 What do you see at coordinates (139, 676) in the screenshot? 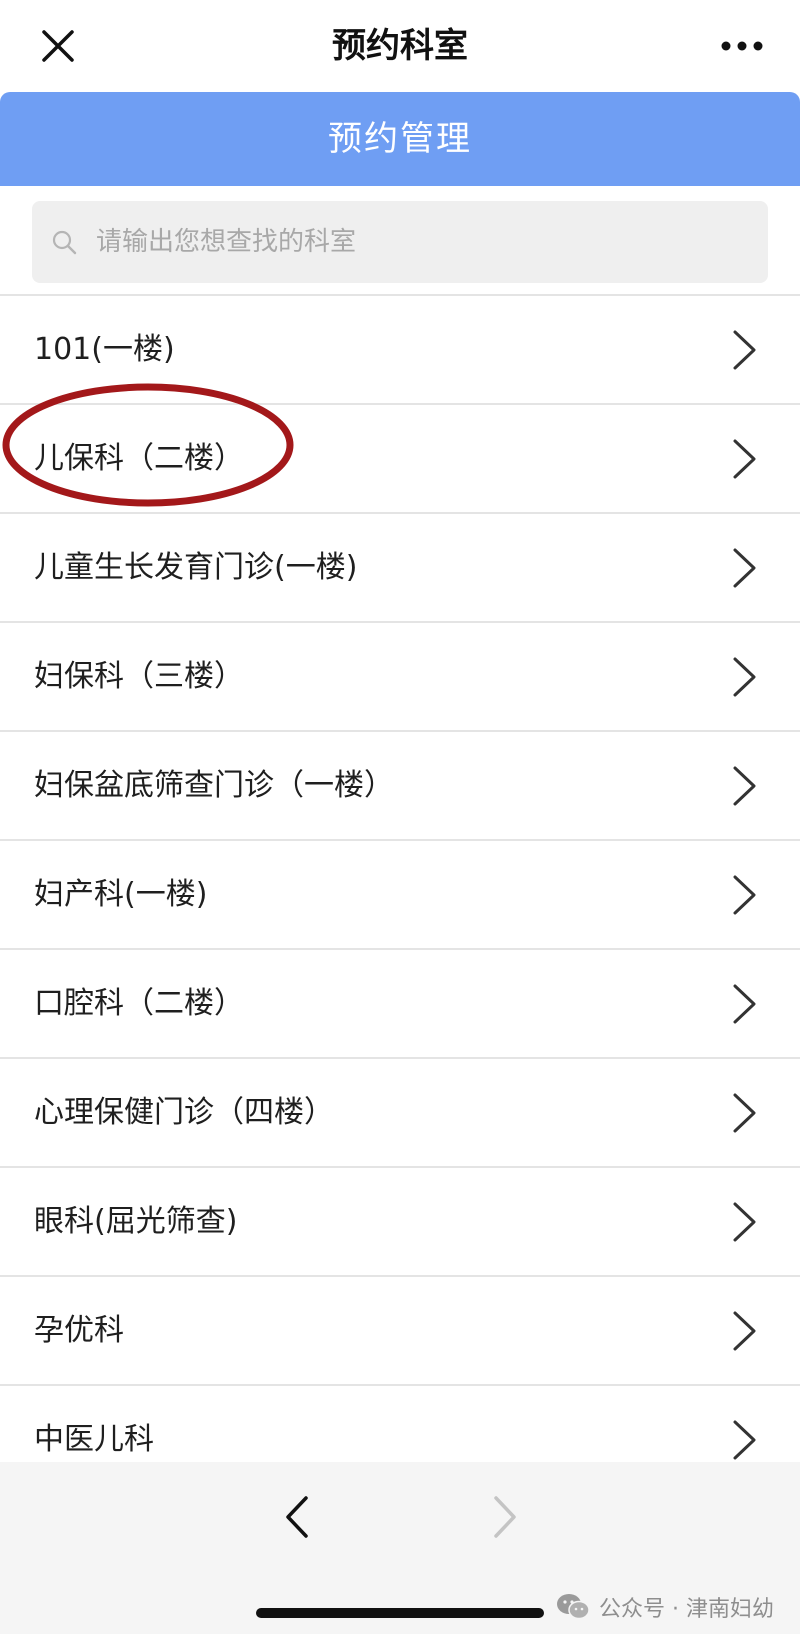
I see `department-label: 妇保科（三楼）` at bounding box center [139, 676].